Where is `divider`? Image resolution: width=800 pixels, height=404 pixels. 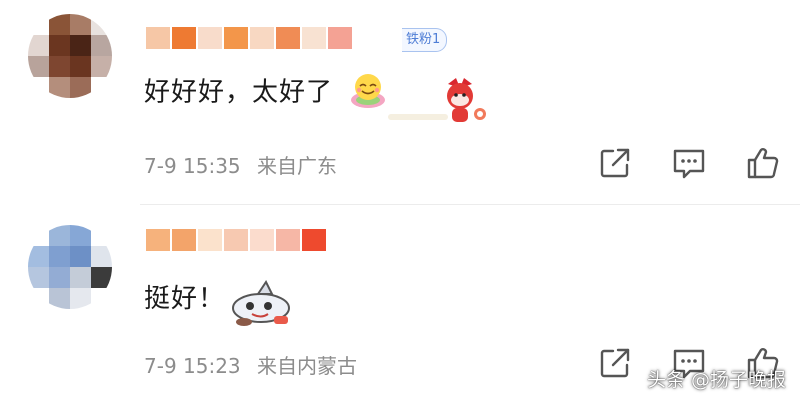
divider is located at coordinates (470, 204).